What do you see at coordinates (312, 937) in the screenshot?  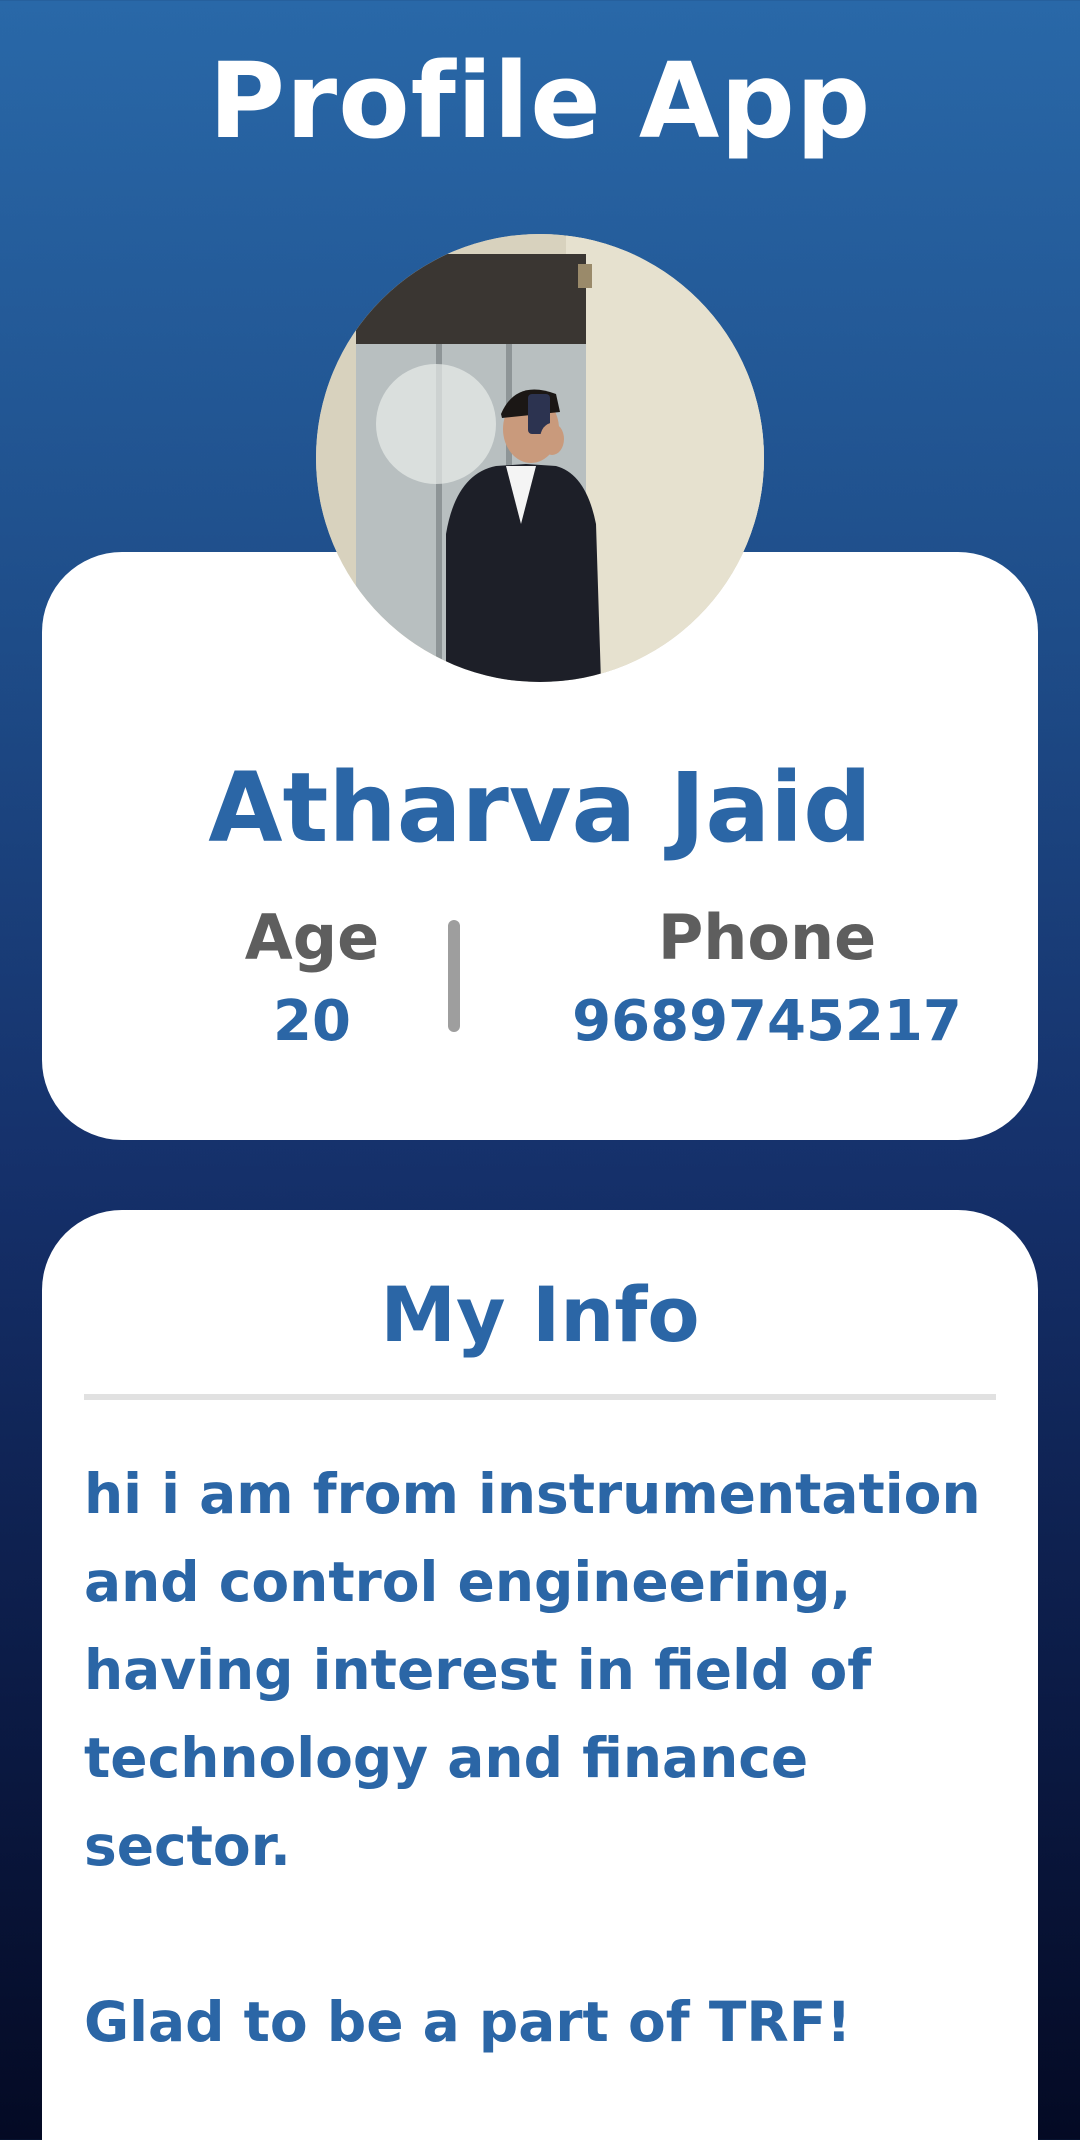 I see `age-label: Age` at bounding box center [312, 937].